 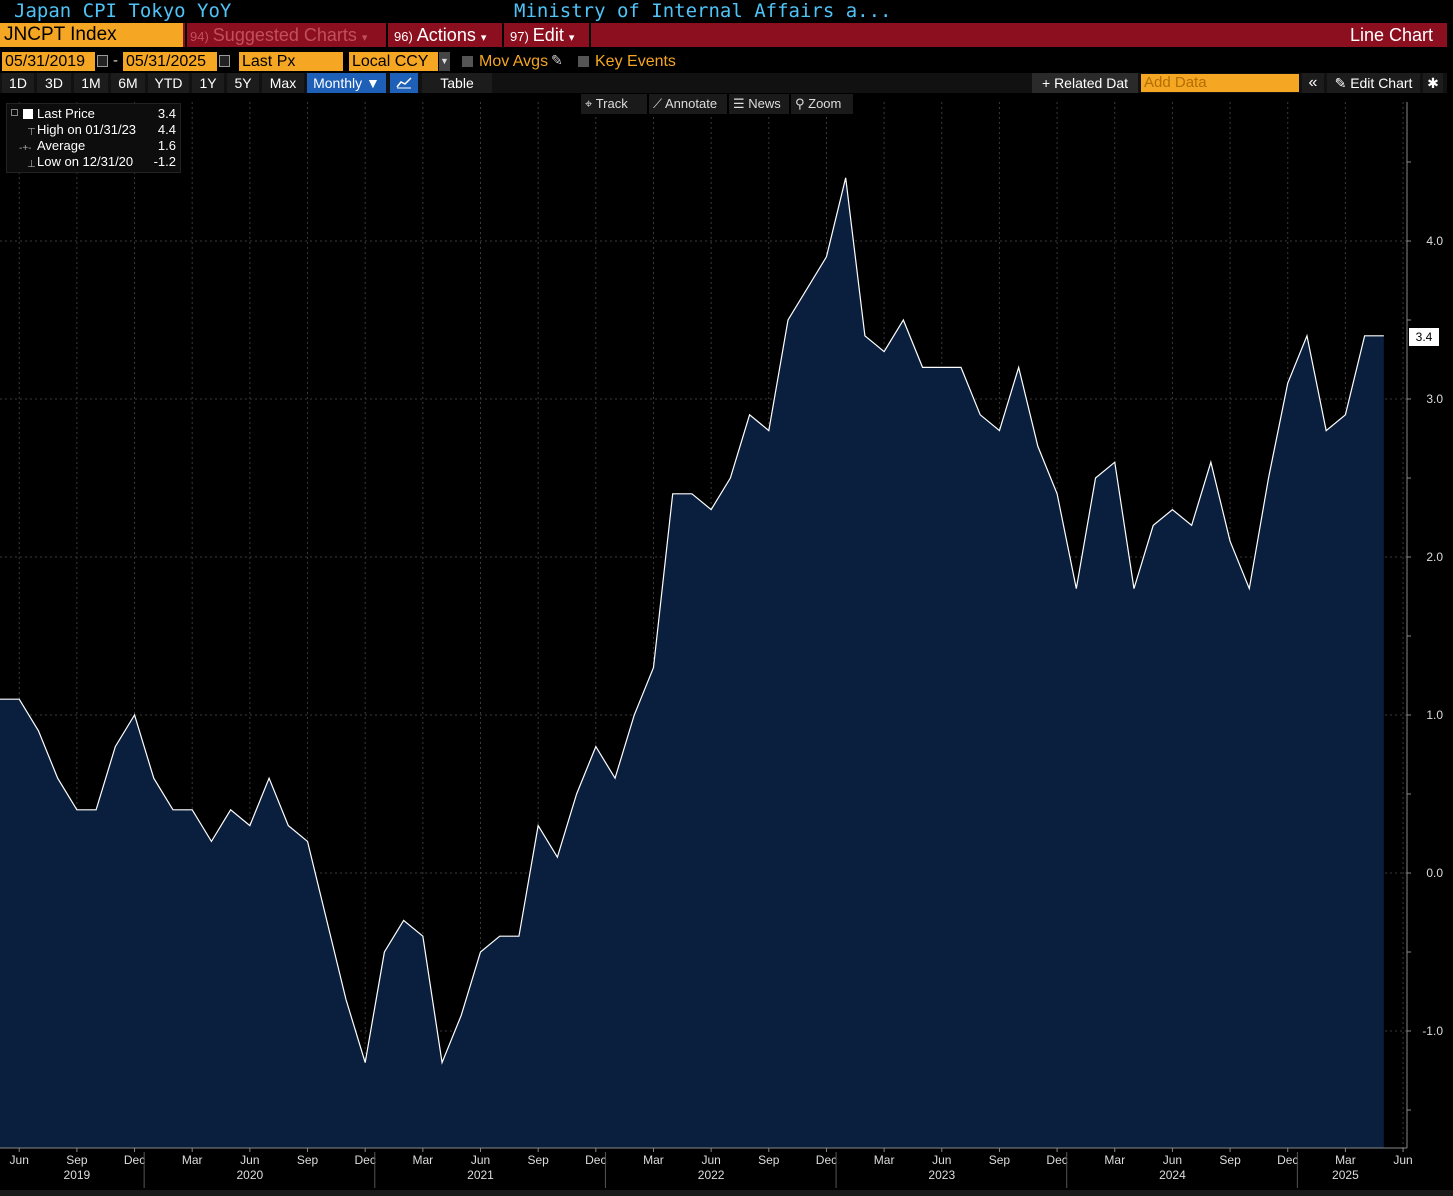 I want to click on series-swatch, so click(x=28, y=114).